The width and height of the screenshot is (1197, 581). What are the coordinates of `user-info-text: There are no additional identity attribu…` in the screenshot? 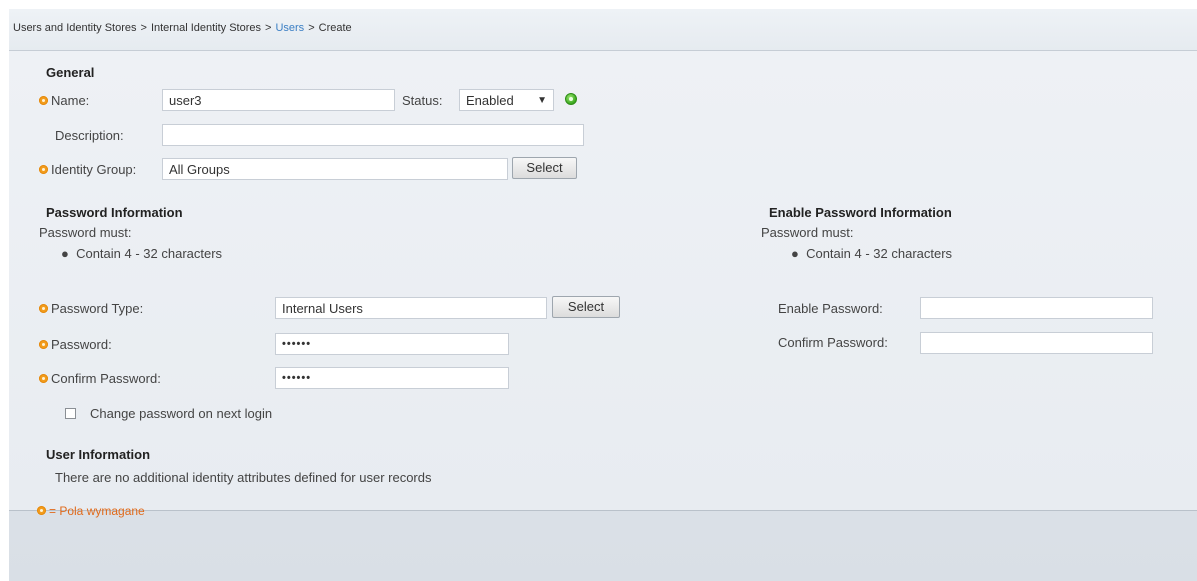 It's located at (243, 477).